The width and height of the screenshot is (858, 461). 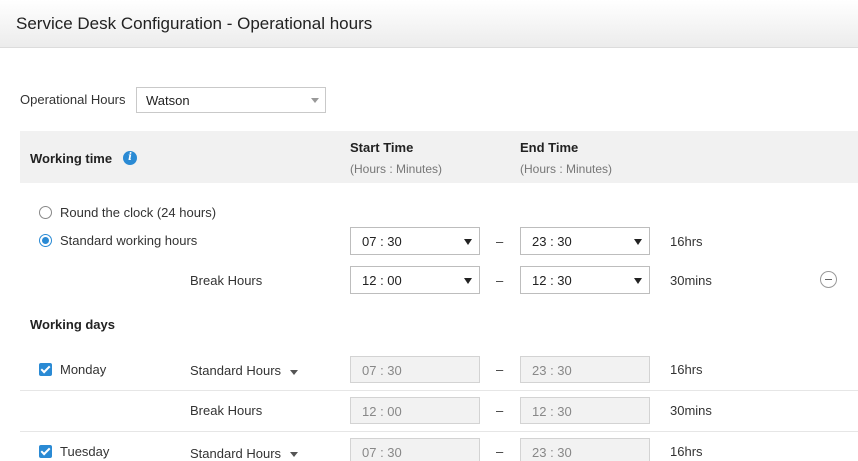 I want to click on end-time-label: End Time, so click(x=549, y=147).